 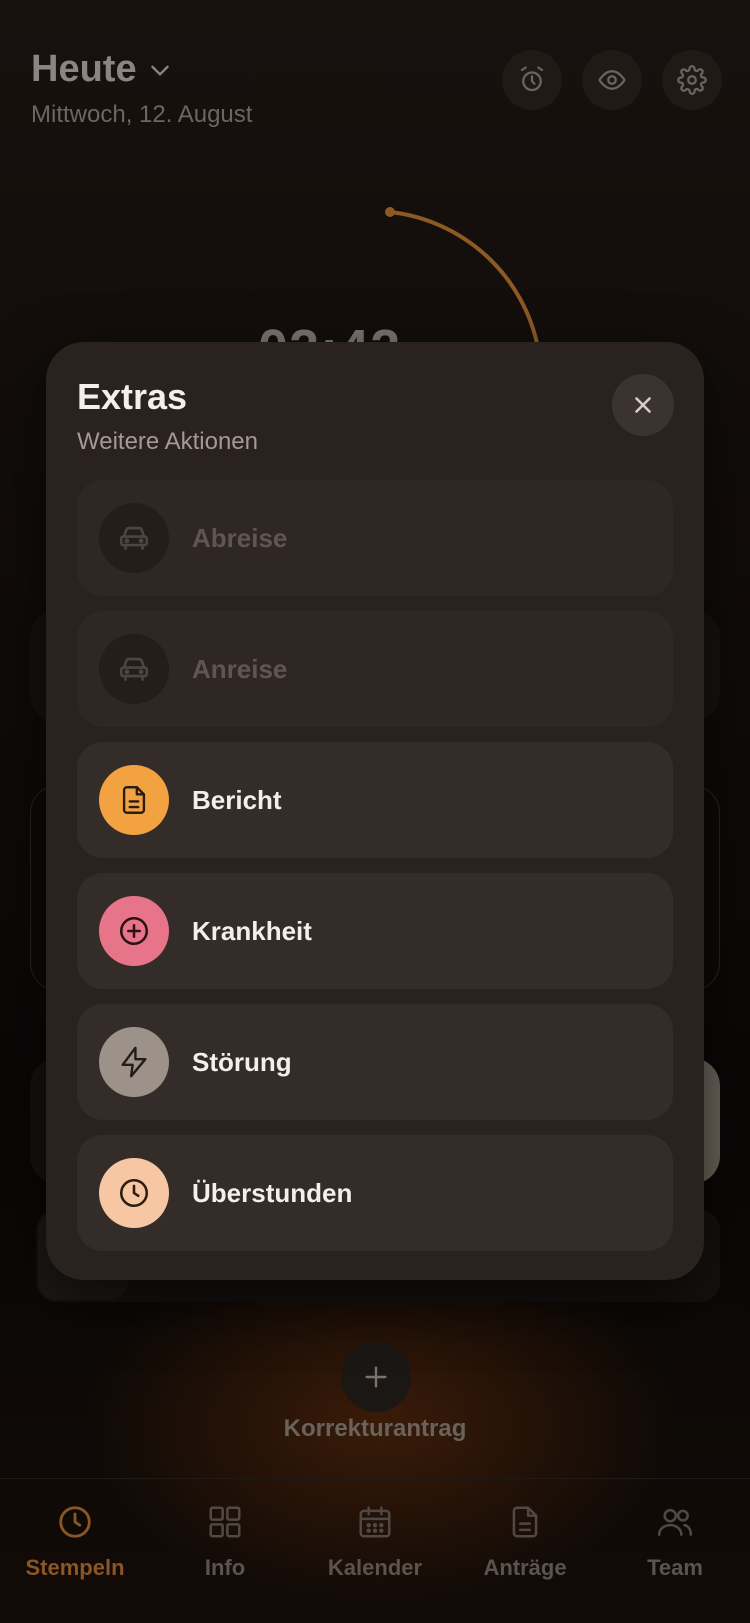 What do you see at coordinates (142, 114) in the screenshot?
I see `page-date: Mittwoch, 12. August` at bounding box center [142, 114].